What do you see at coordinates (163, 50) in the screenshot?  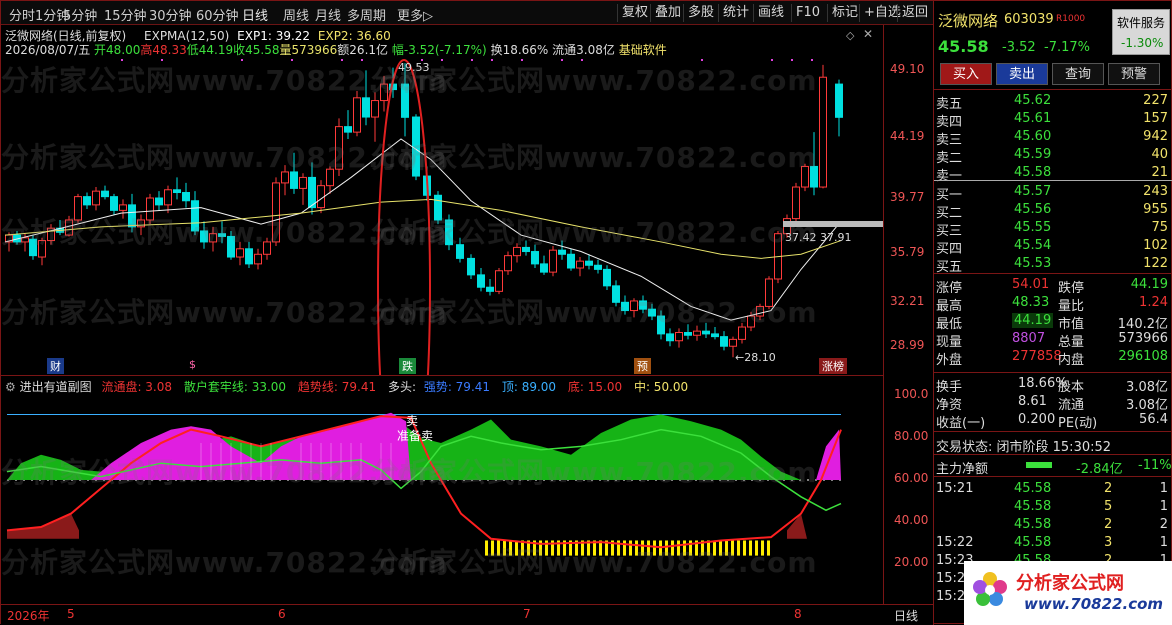 I see `ohlc-high: 高48.33` at bounding box center [163, 50].